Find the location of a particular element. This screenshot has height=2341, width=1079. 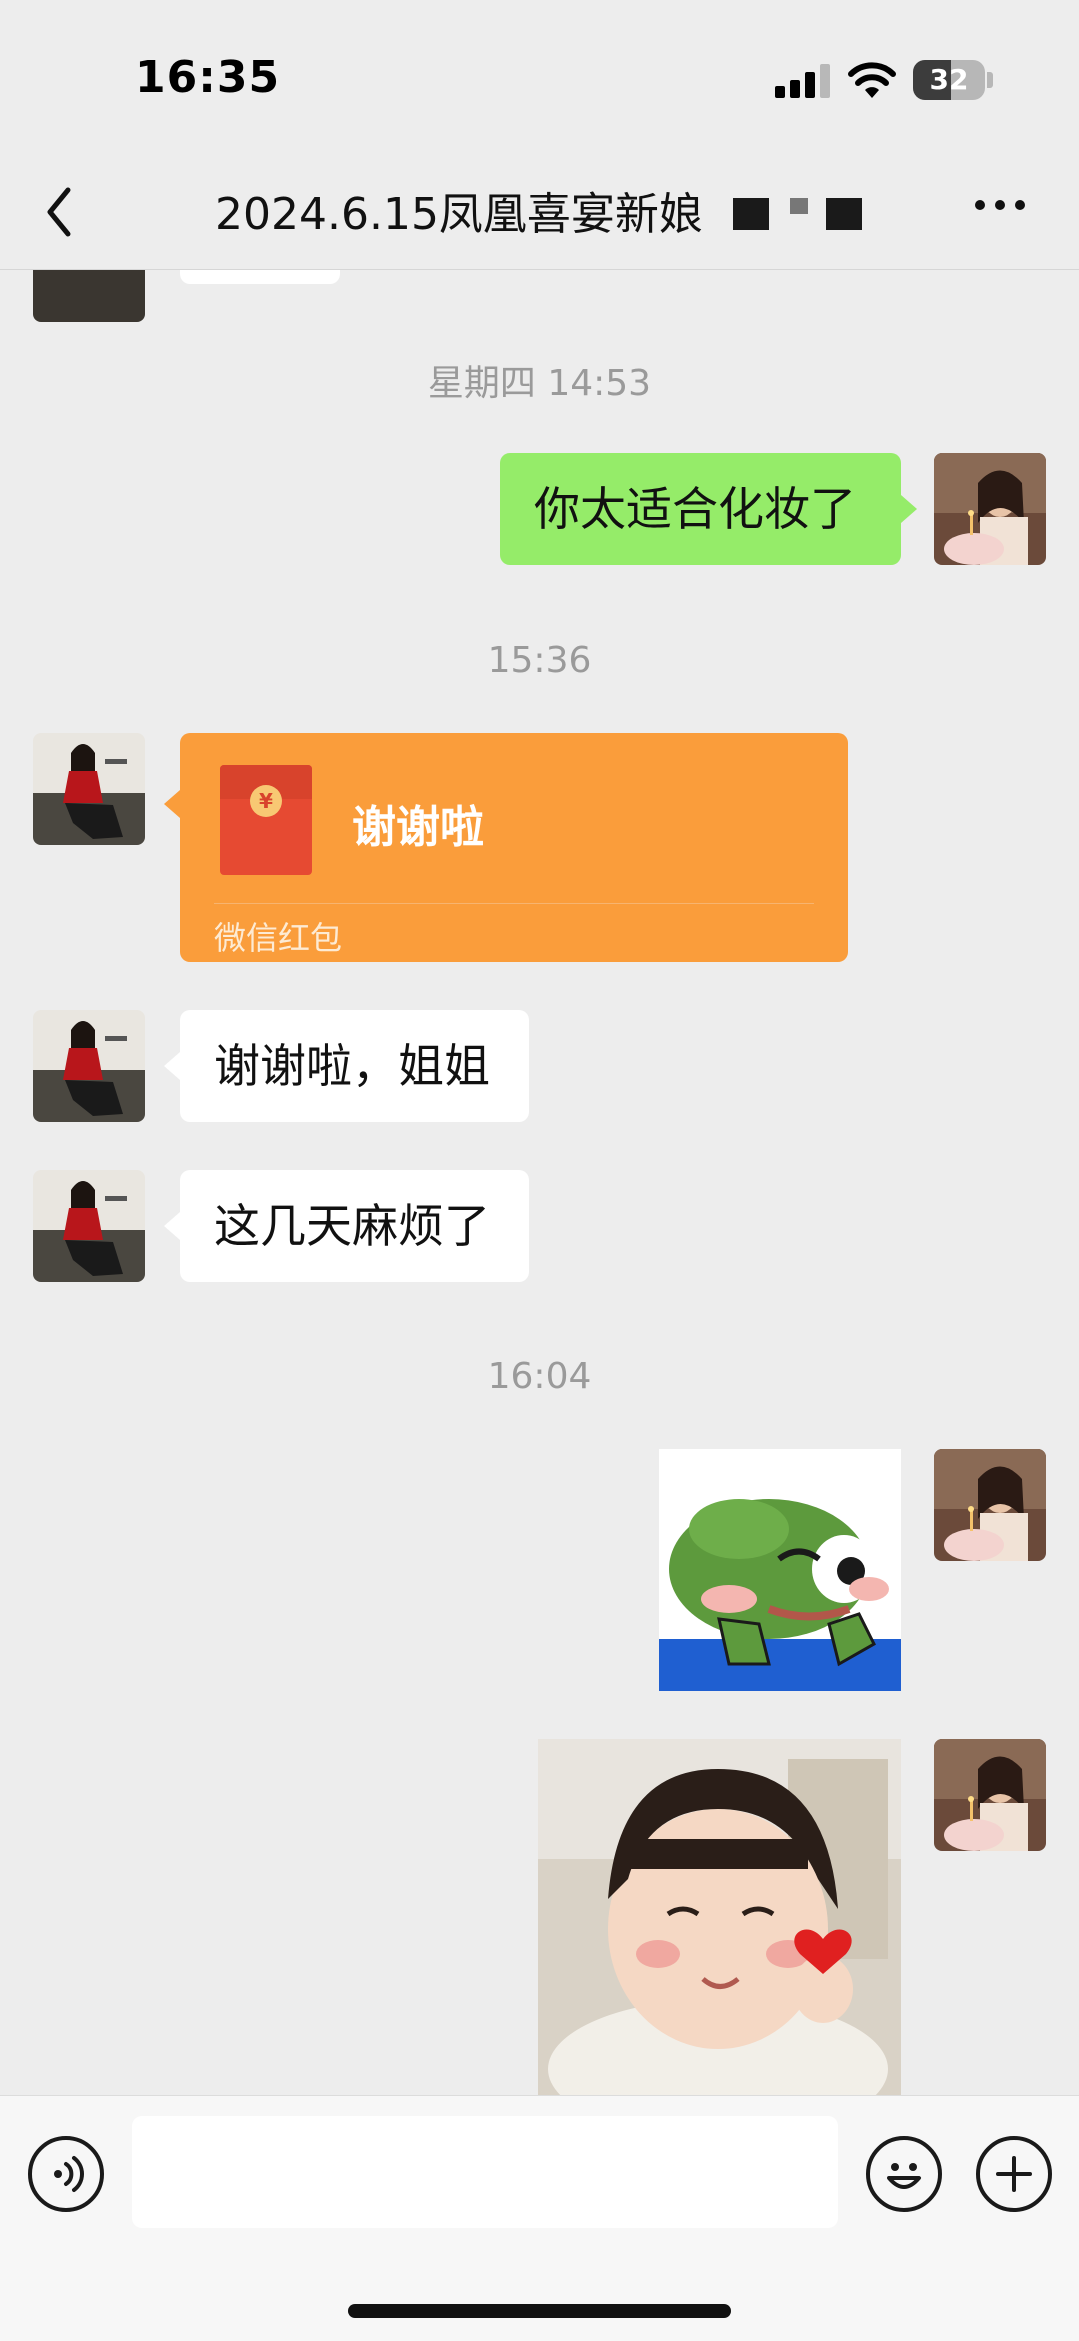

message-bubble-sent: 你太适合化妆了 is located at coordinates (700, 509).